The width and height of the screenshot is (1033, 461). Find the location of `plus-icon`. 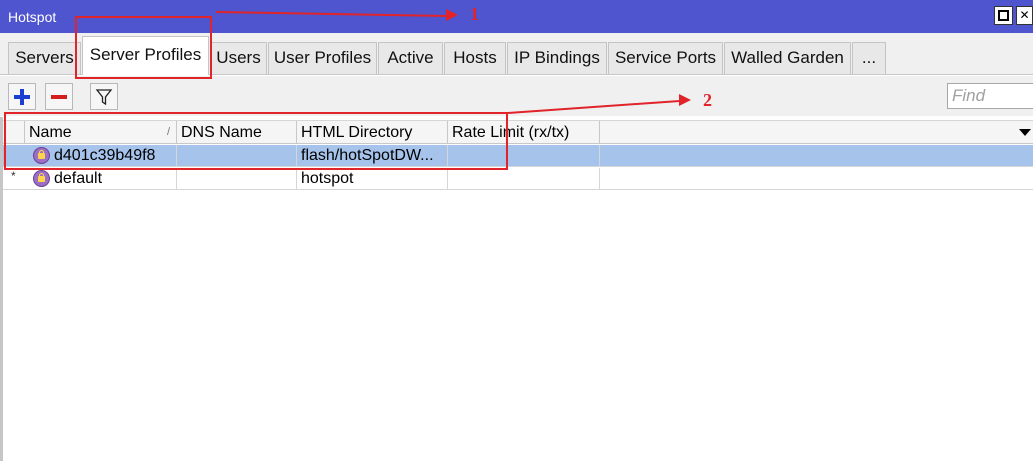

plus-icon is located at coordinates (22, 96).